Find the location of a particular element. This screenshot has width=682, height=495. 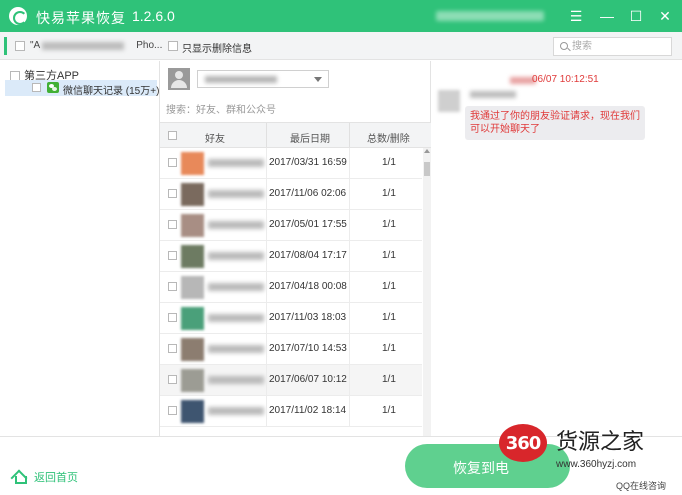

search-icon is located at coordinates (564, 46).